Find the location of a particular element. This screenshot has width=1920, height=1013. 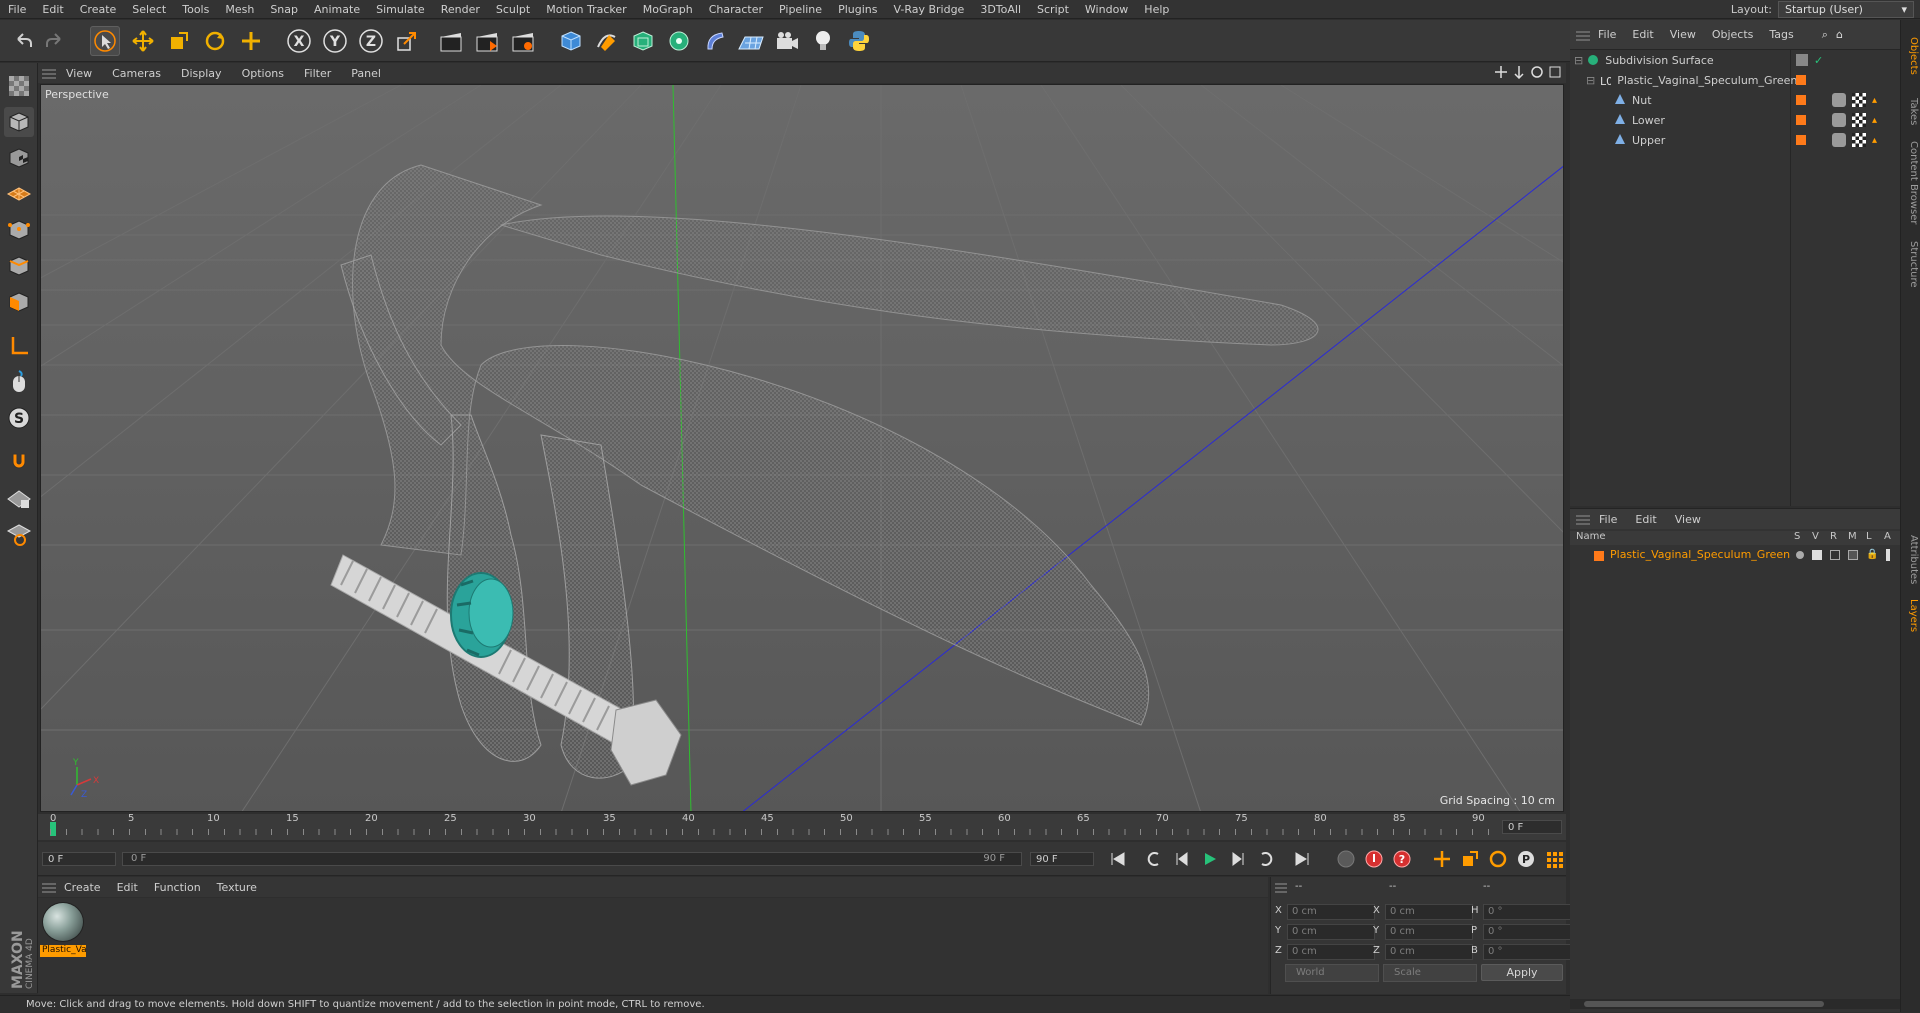

material-menu-create: Create is located at coordinates (82, 887).